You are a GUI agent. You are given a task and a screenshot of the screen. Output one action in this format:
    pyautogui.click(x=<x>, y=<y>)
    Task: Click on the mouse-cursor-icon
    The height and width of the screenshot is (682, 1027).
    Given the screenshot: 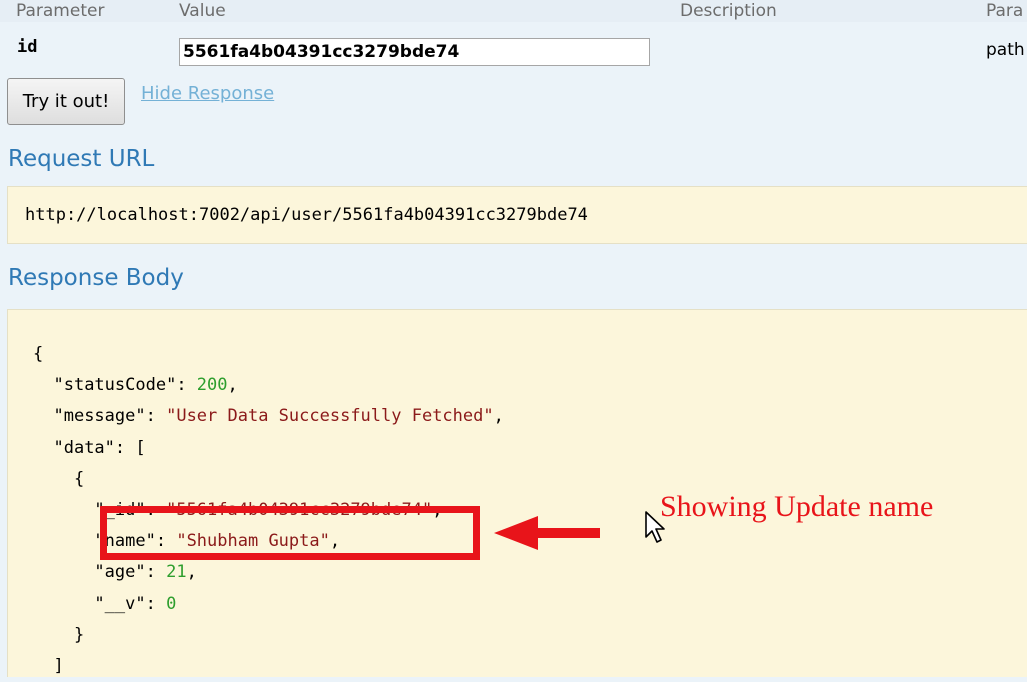 What is the action you would take?
    pyautogui.click(x=655, y=527)
    